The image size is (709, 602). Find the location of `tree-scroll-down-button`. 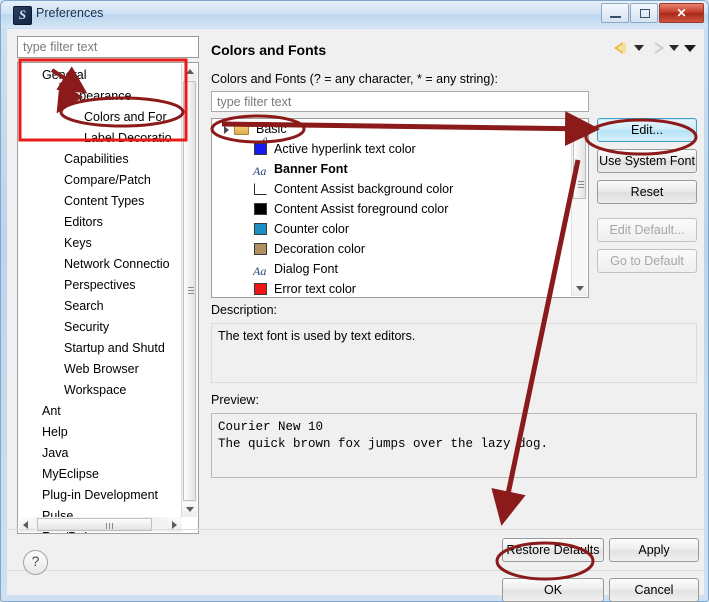

tree-scroll-down-button is located at coordinates (189, 509).